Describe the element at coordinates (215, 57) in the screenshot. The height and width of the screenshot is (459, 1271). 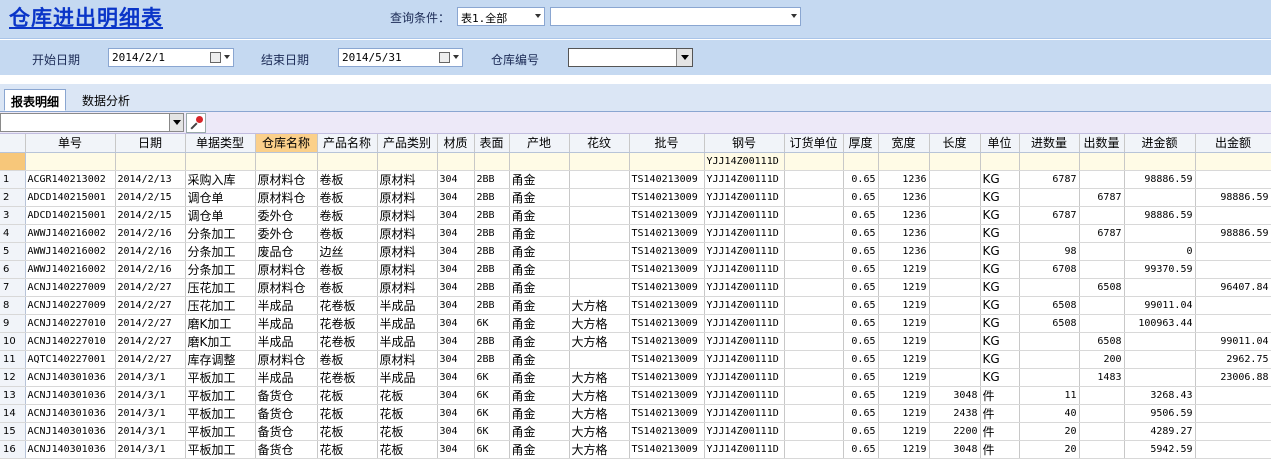
I see `calendar-icon` at that location.